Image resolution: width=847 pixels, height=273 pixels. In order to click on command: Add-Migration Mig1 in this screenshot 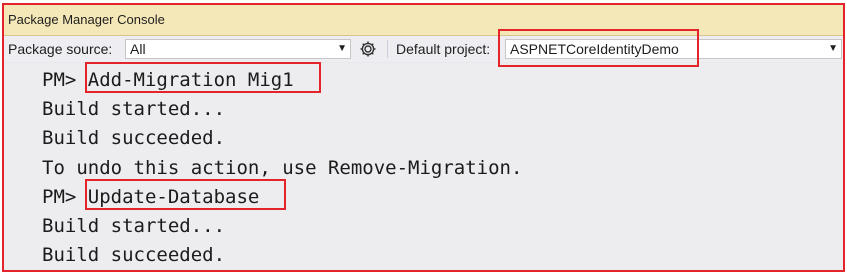, I will do `click(190, 80)`.